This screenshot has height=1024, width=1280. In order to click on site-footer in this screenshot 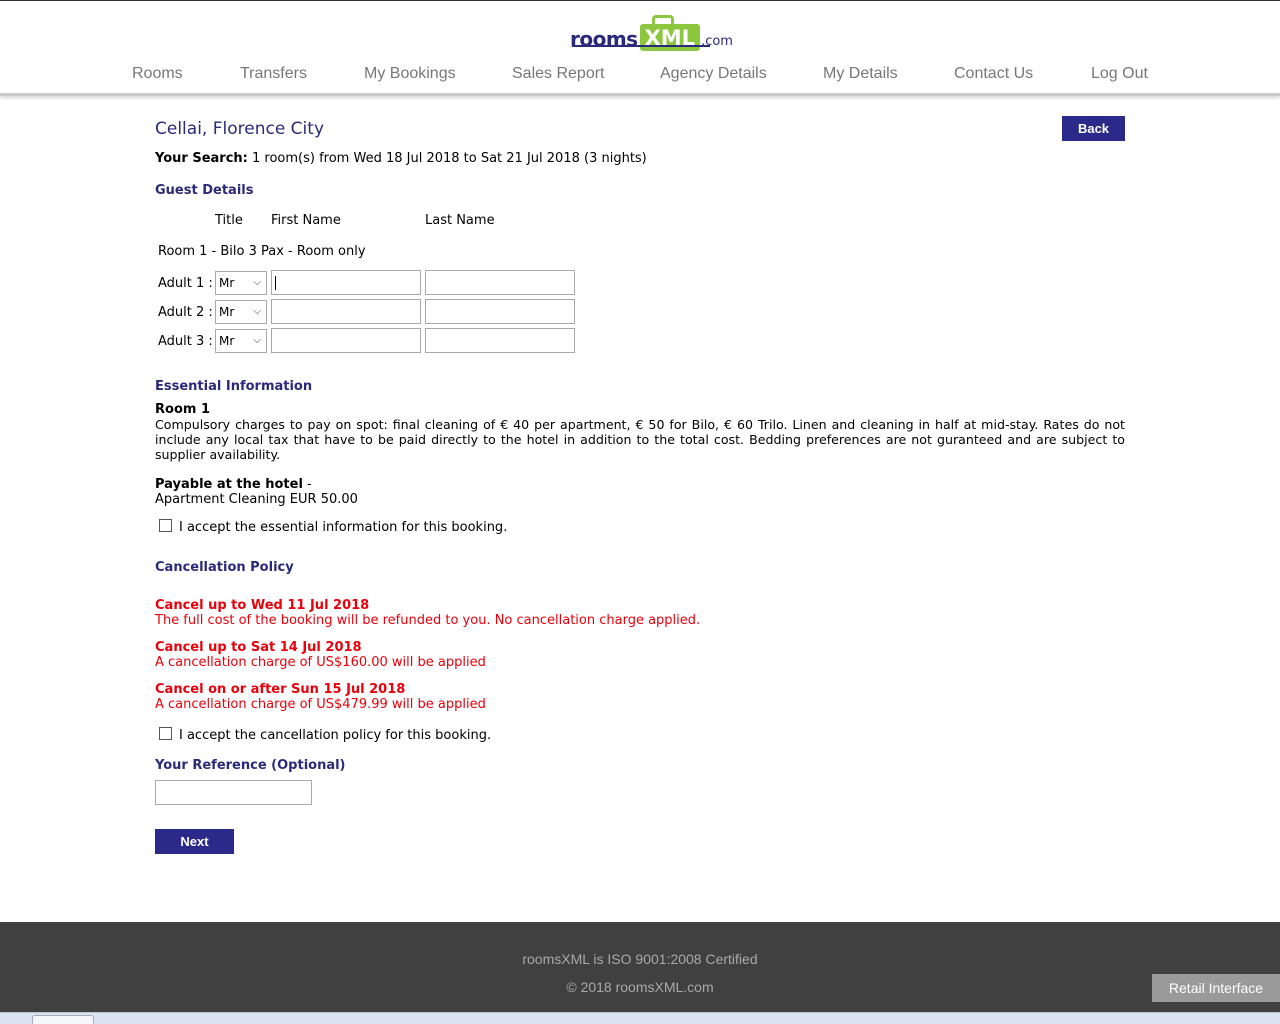, I will do `click(640, 967)`.